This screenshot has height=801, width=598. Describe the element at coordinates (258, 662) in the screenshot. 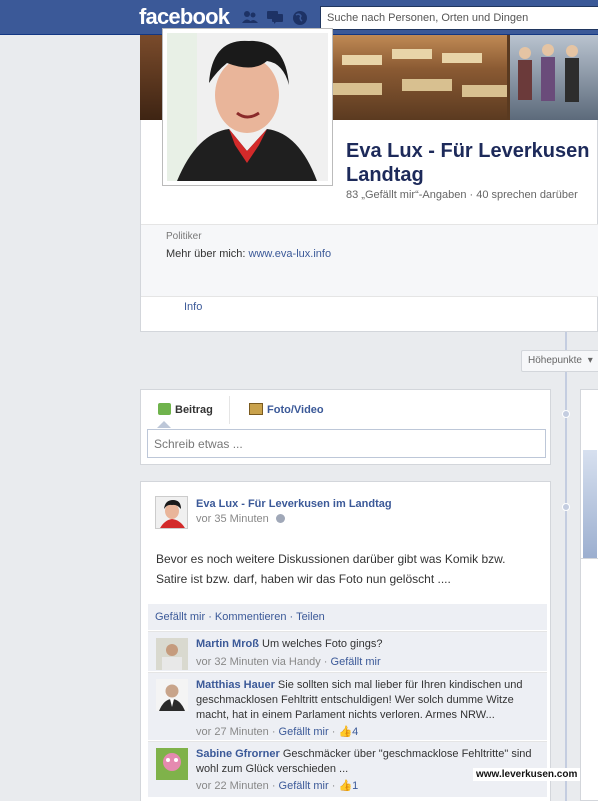

I see `comment-time: vor 32 Minuten via Handy` at that location.